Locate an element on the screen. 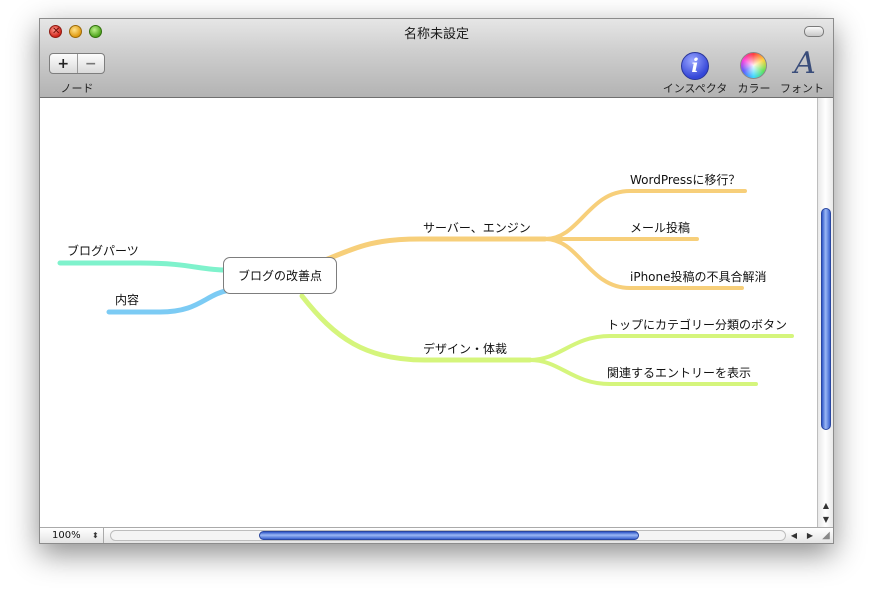 Image resolution: width=873 pixels, height=603 pixels. branch-line-server is located at coordinates (435, 249).